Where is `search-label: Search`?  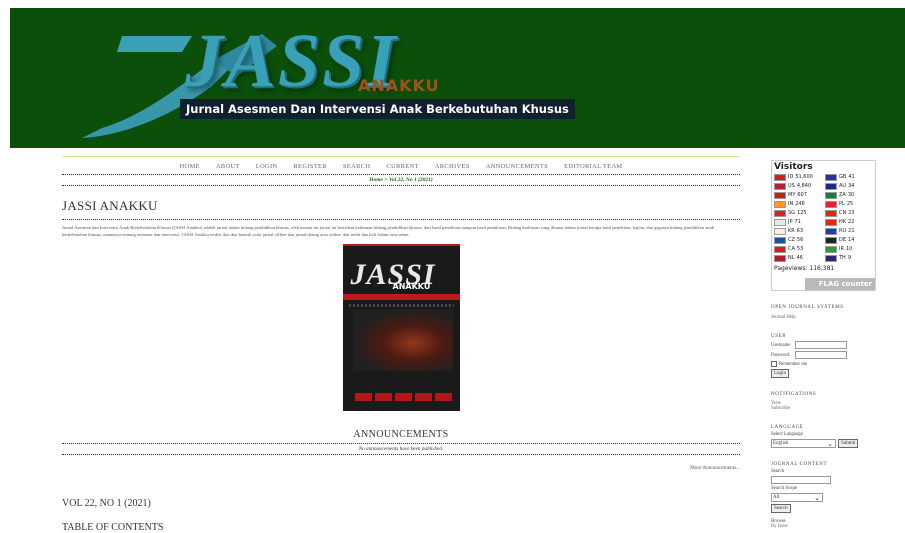 search-label: Search is located at coordinates (778, 471).